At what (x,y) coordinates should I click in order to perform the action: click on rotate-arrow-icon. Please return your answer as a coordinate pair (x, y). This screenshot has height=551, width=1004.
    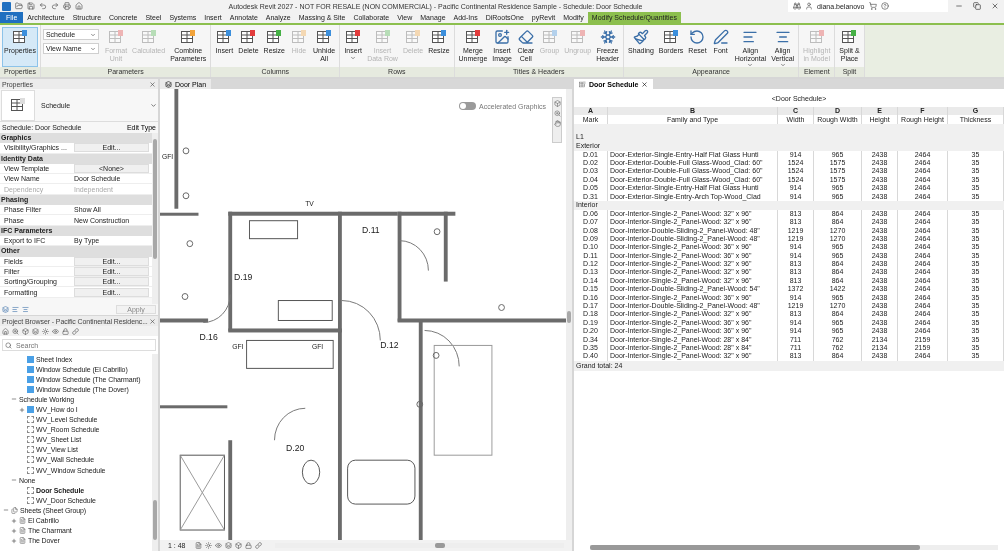
    Looking at the image, I should click on (697, 37).